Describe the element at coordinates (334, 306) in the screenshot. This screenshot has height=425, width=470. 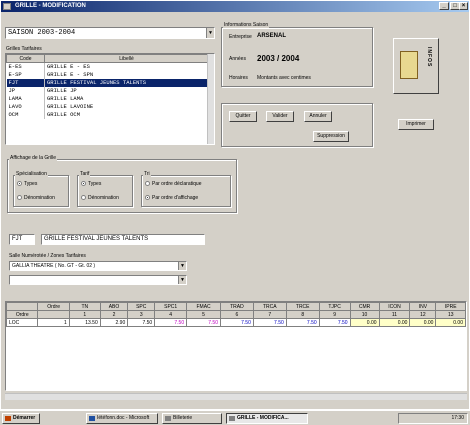
I see `grid-cell: TJPC` at that location.